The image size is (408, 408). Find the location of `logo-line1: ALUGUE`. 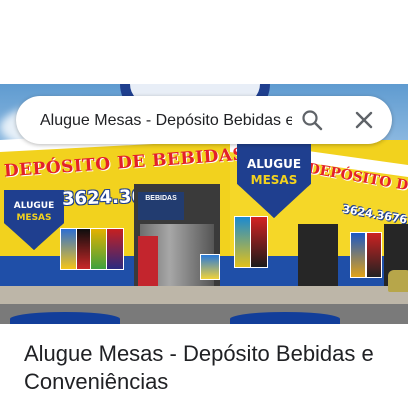

logo-line1: ALUGUE is located at coordinates (274, 164).